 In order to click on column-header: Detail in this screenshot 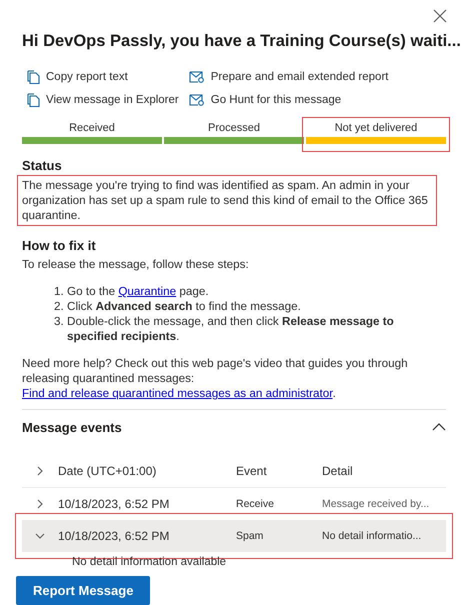, I will do `click(338, 471)`.